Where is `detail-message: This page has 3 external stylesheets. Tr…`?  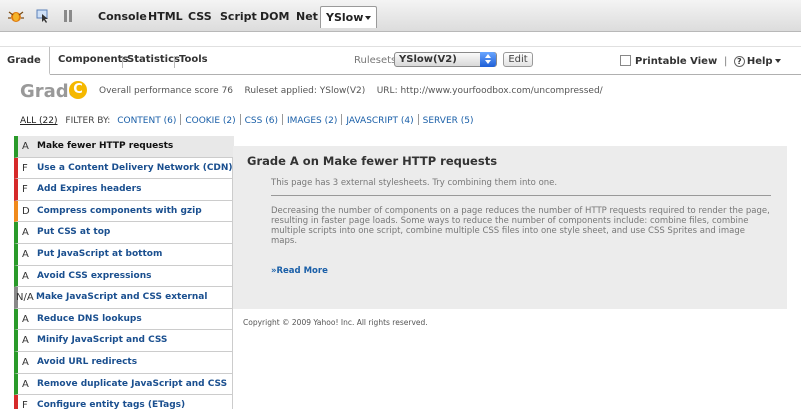 detail-message: This page has 3 external stylesheets. Tr… is located at coordinates (414, 183).